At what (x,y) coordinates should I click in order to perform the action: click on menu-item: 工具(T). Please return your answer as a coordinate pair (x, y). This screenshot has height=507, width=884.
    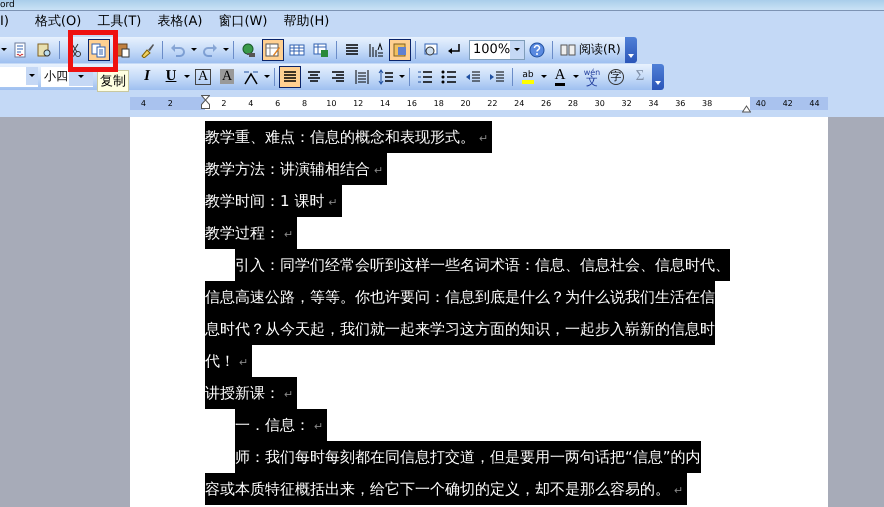
    Looking at the image, I should click on (119, 22).